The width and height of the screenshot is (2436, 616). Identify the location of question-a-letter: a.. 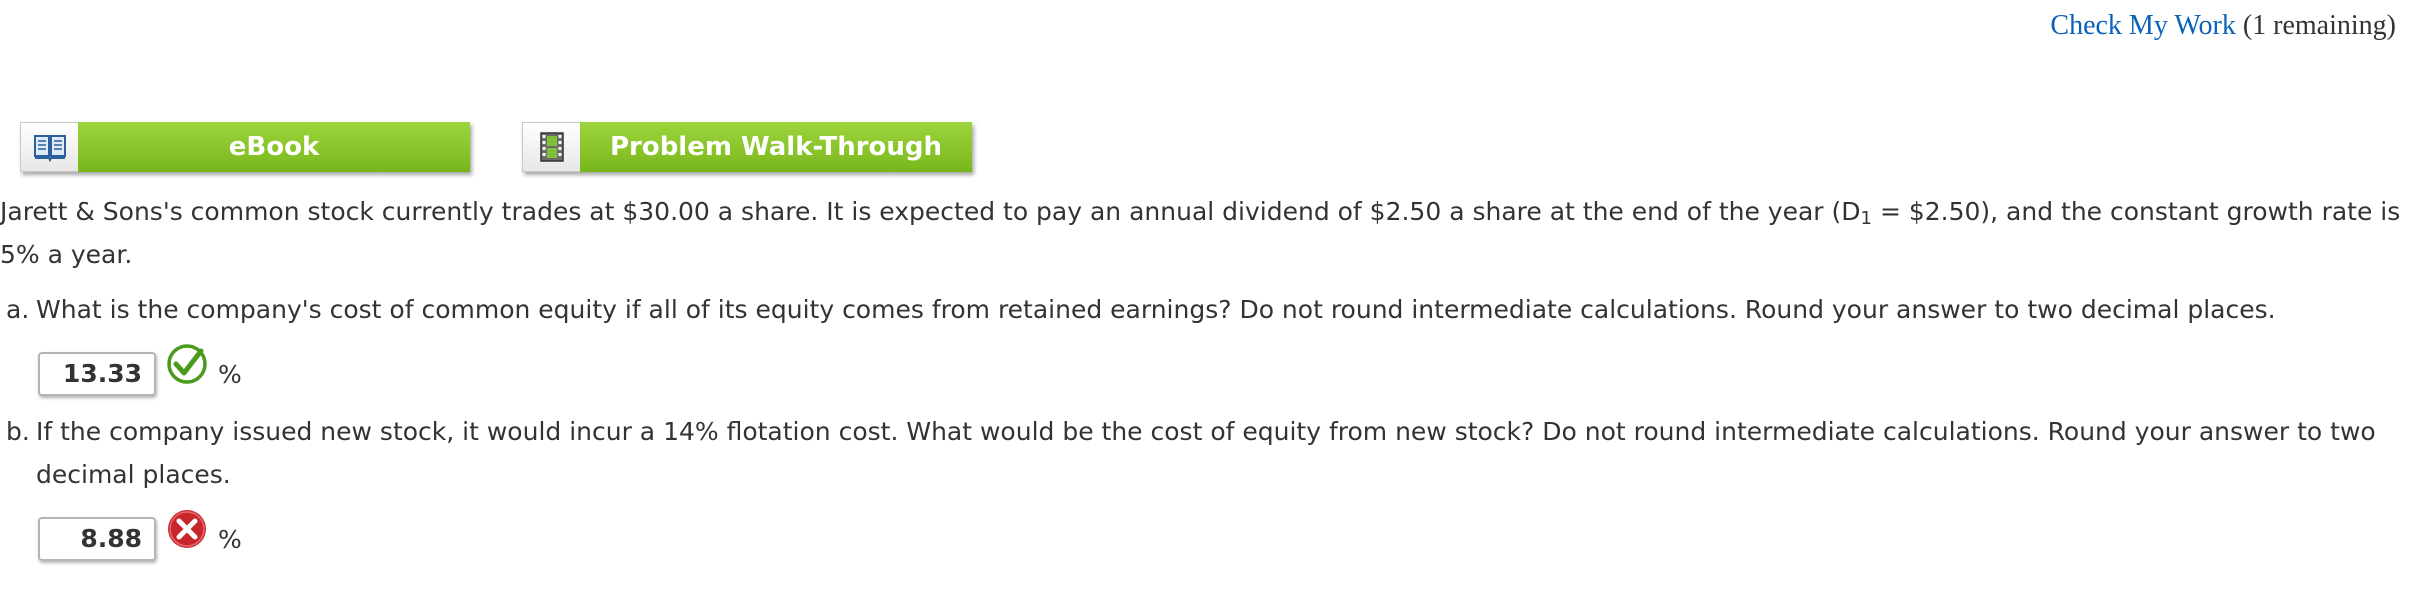
(18, 309).